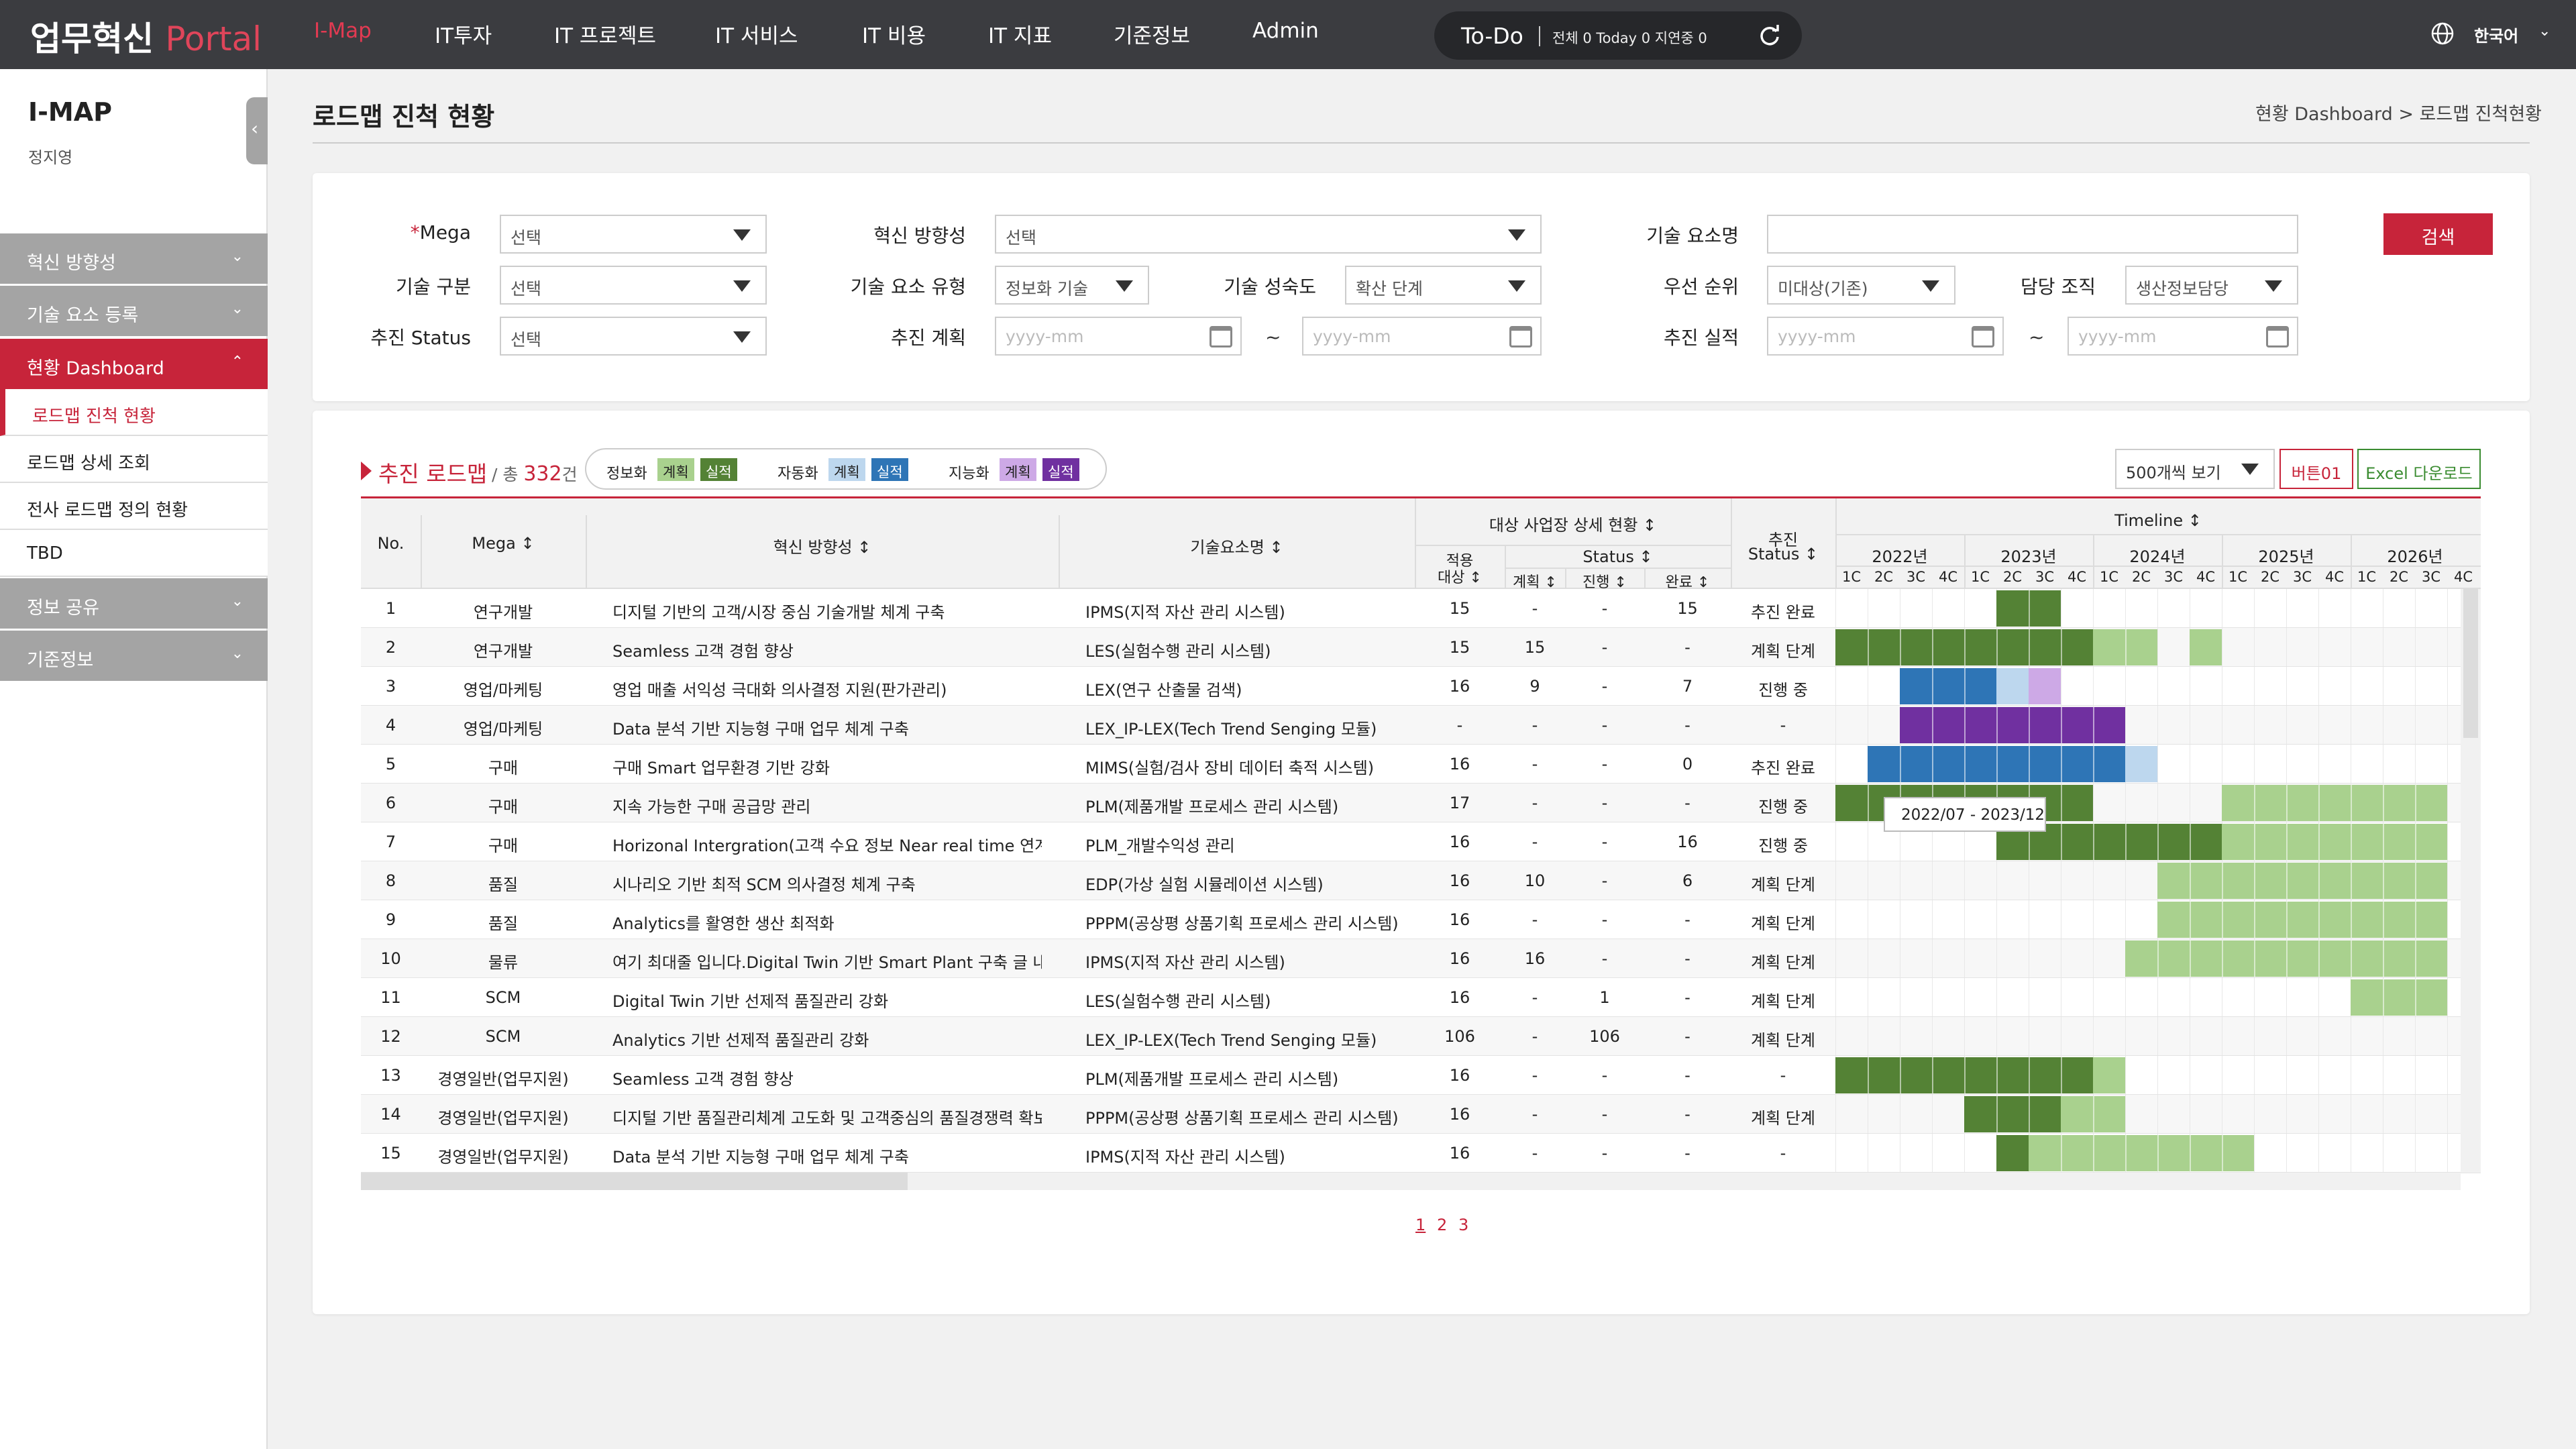 This screenshot has height=1449, width=2576. I want to click on mega-select: 선택, so click(633, 234).